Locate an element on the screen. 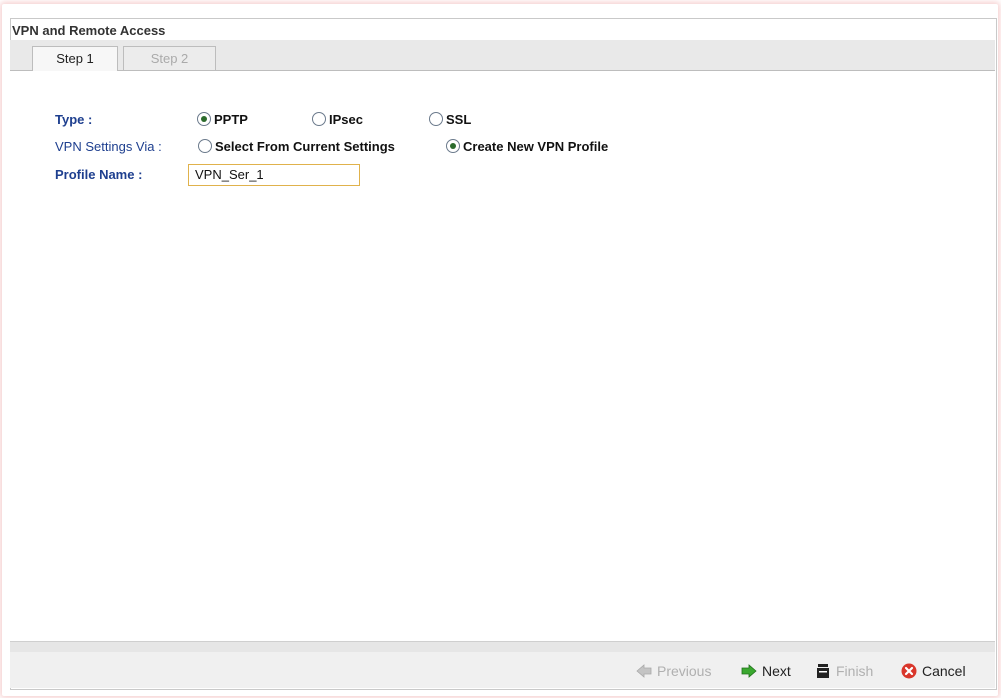 The image size is (1001, 698). finish-label: Finish is located at coordinates (855, 671).